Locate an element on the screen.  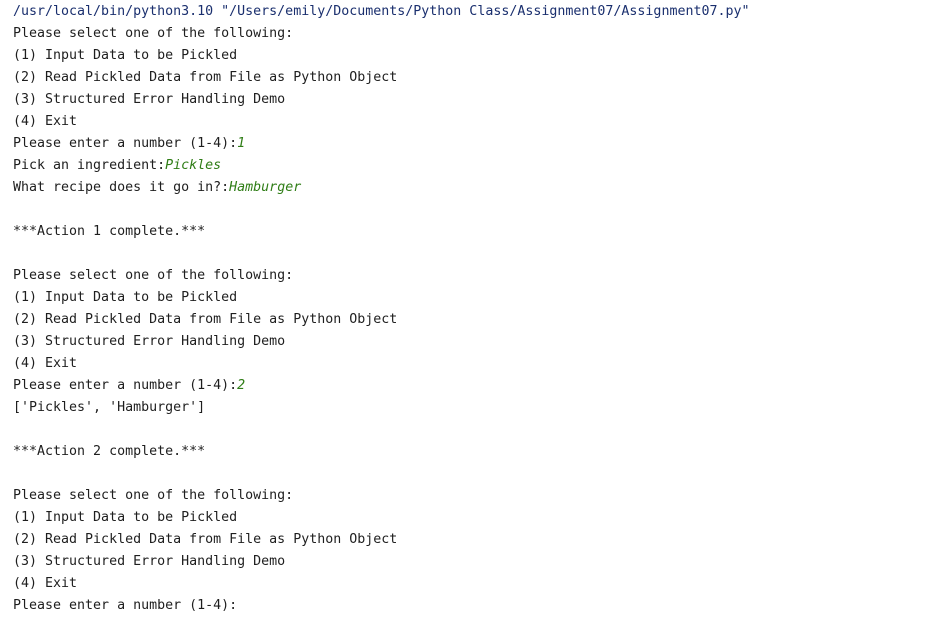
menu-3-option-3: (3) Structured Error Handling Demo is located at coordinates (149, 561).